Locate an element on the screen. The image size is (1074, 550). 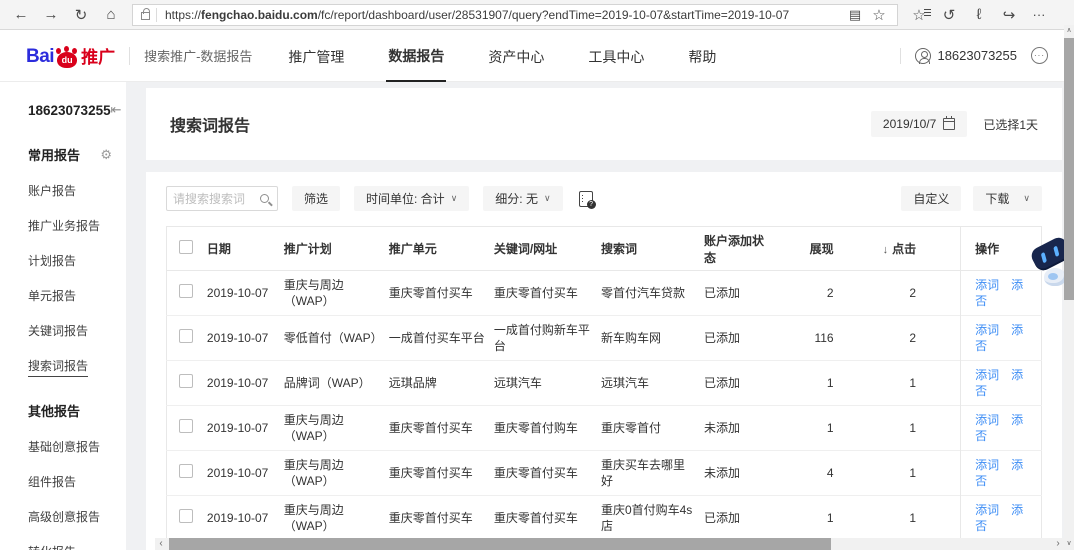
cell-clicks: 2 is located at coordinates (913, 293).